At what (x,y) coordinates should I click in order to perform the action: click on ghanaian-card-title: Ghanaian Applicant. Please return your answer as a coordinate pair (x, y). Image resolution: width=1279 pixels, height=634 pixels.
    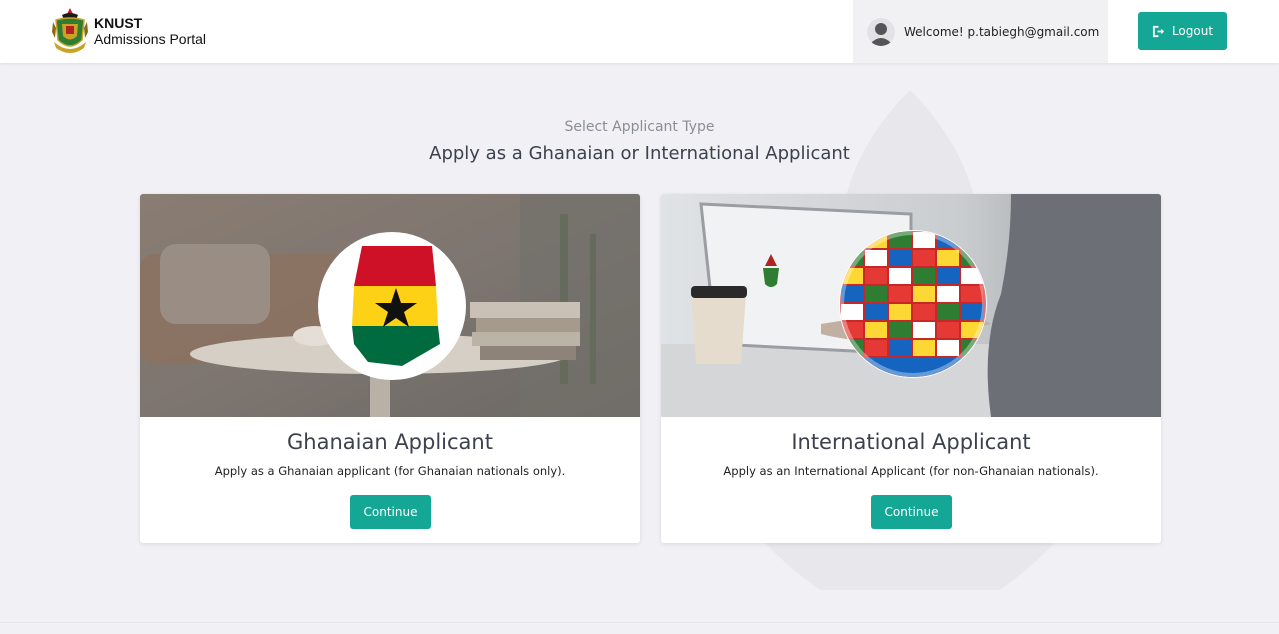
    Looking at the image, I should click on (390, 442).